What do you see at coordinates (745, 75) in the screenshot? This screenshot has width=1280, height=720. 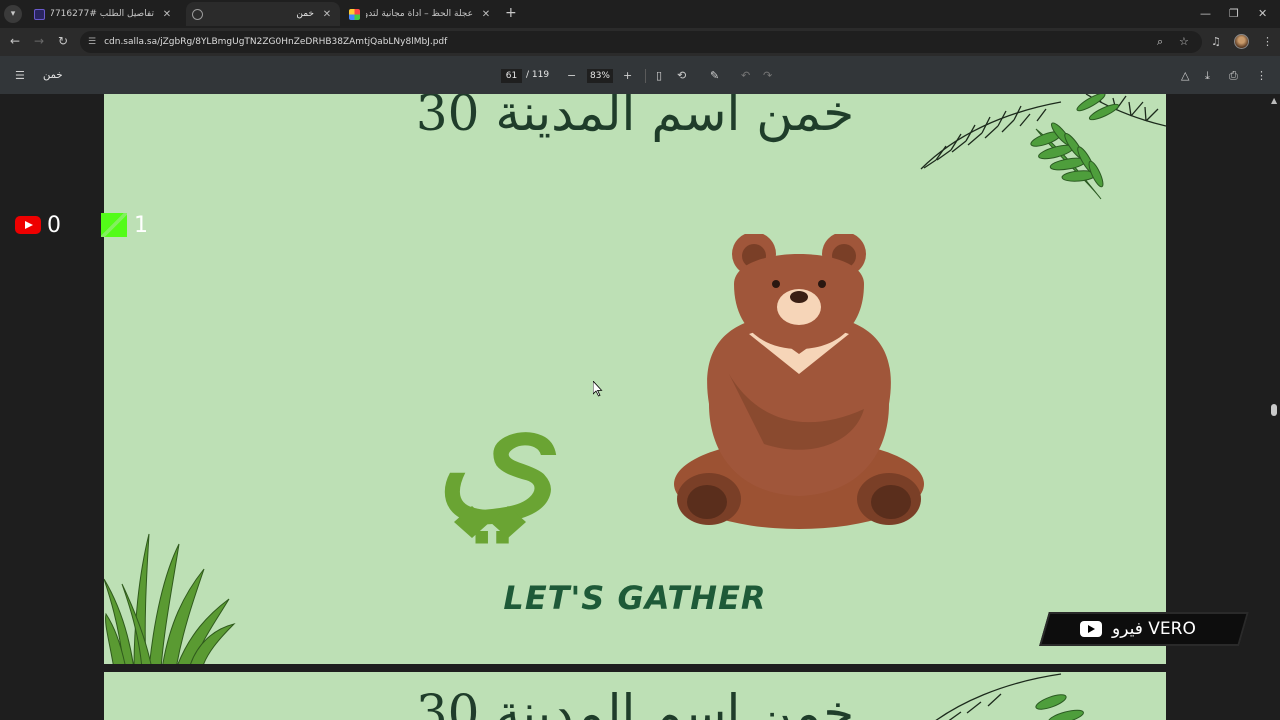 I see `undo-icon: ↶` at bounding box center [745, 75].